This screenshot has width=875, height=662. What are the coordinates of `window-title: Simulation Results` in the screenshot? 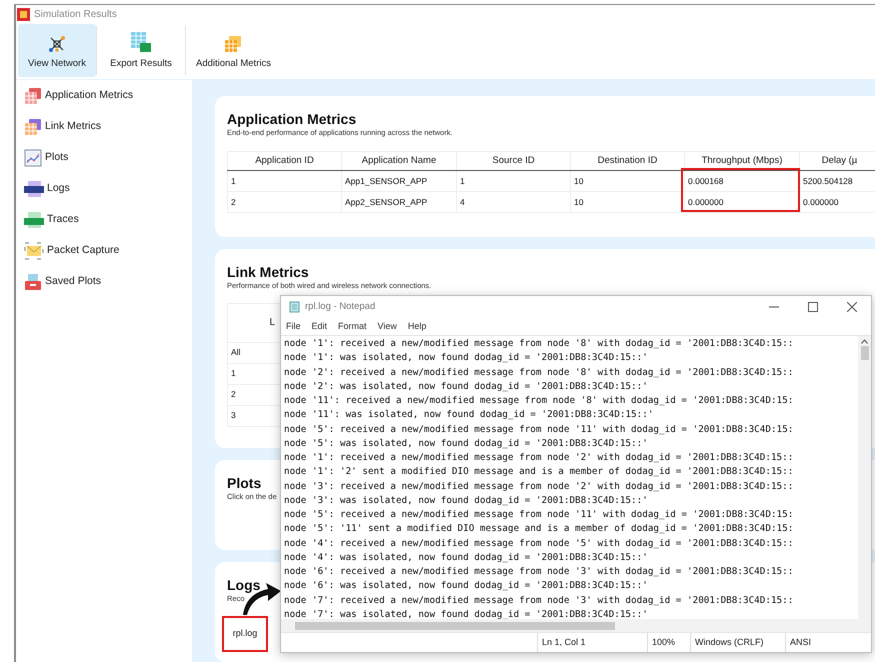 It's located at (75, 15).